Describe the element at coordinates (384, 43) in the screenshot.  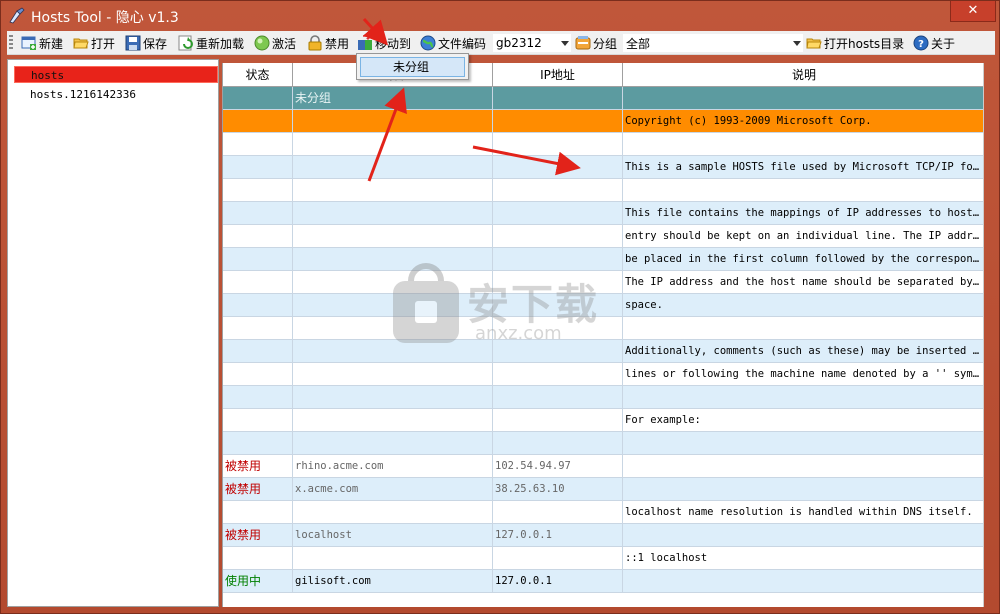
I see `move-to-button: 移动到` at that location.